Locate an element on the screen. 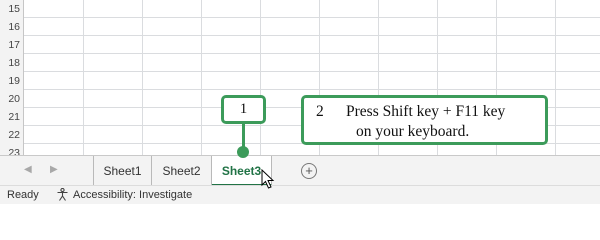 The width and height of the screenshot is (600, 240). grid-row: 23 is located at coordinates (300, 149).